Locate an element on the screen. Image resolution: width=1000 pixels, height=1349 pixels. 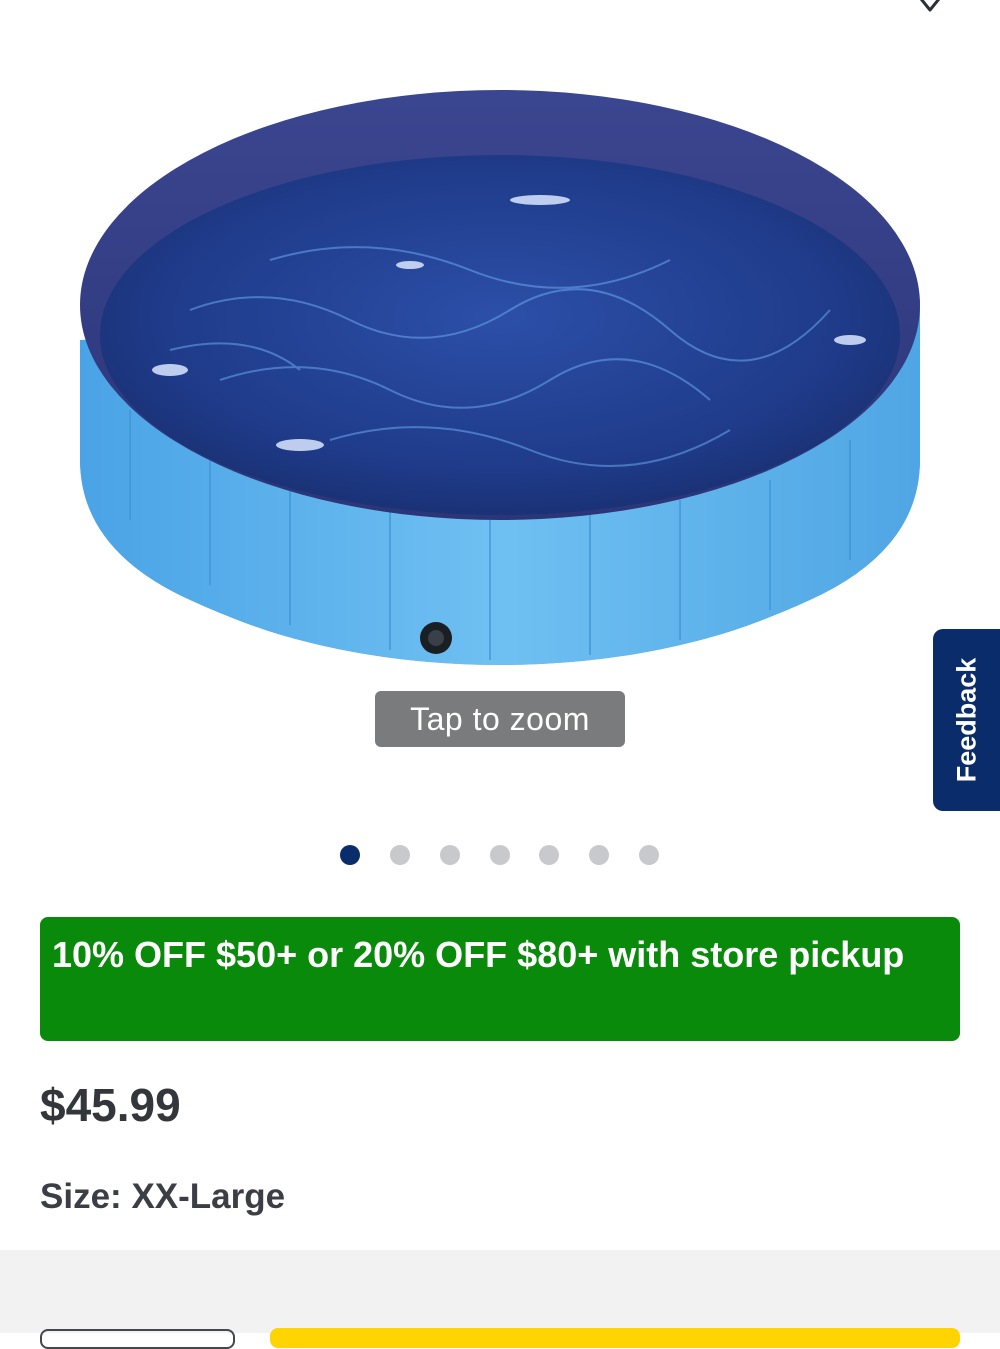
bottom-action-bar is located at coordinates (500, 1291).